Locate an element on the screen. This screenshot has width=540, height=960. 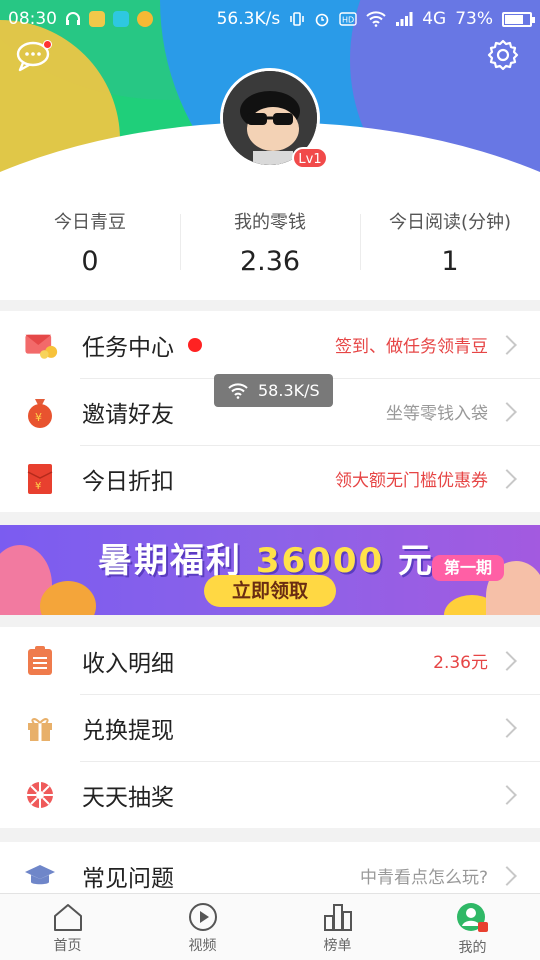
network-speed: 56.3K/s is located at coordinates (248, 19).